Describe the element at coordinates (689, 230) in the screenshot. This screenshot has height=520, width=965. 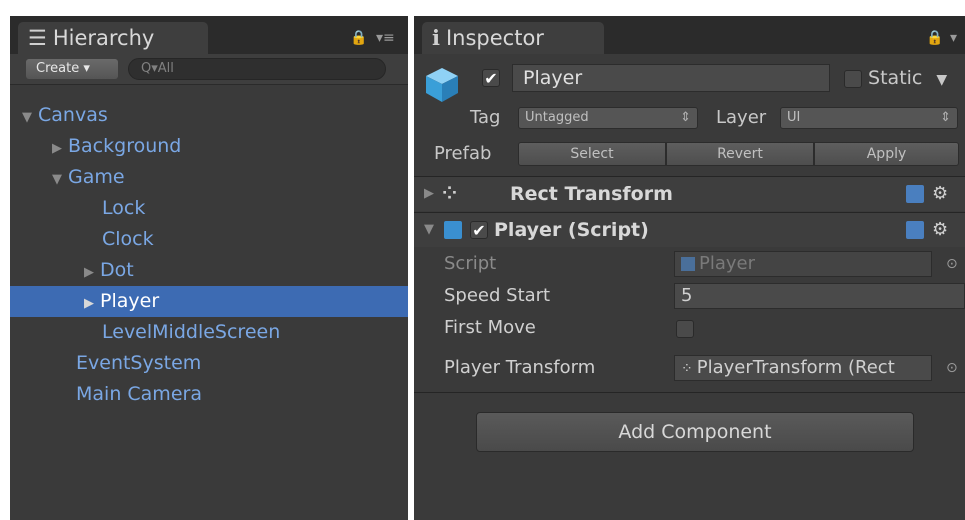
I see `player-script-header: ▼ ✔ Player (Script) ⚙` at that location.